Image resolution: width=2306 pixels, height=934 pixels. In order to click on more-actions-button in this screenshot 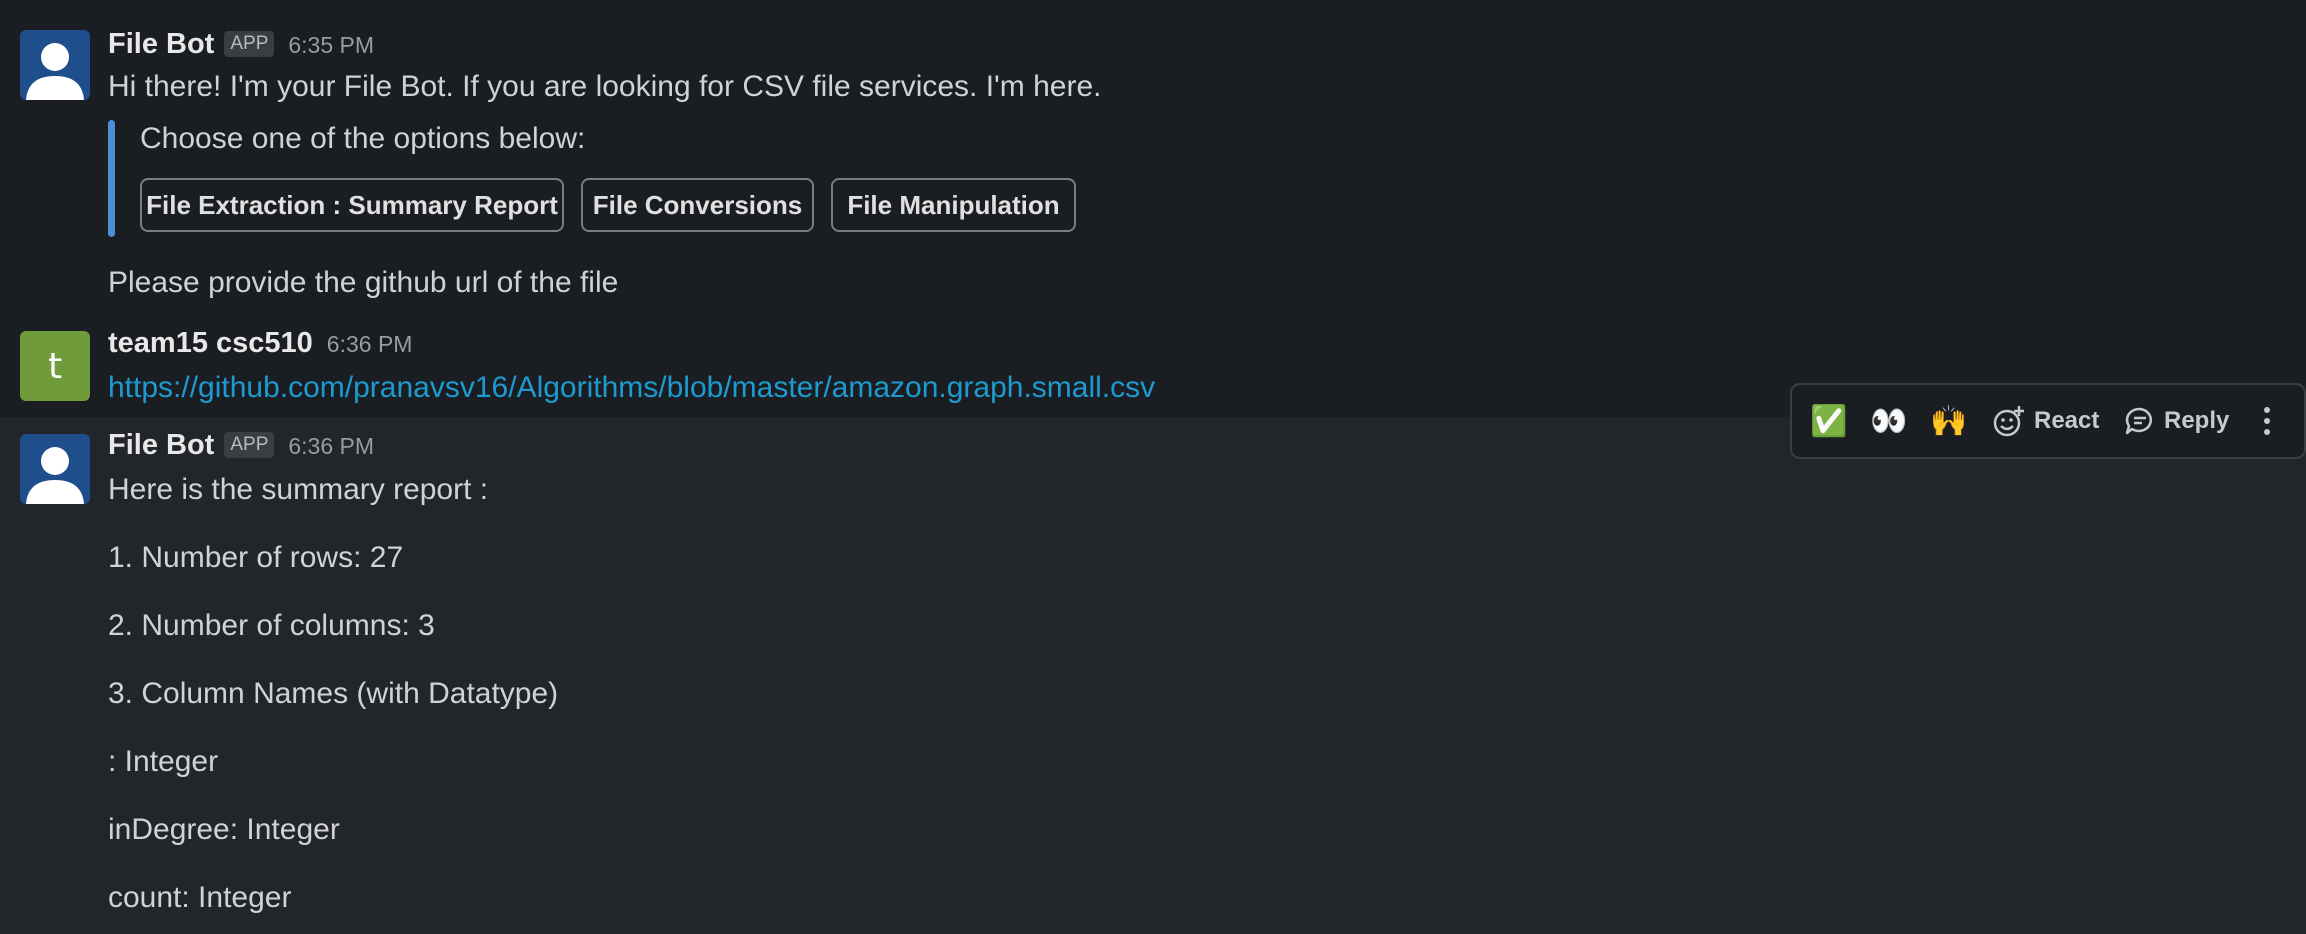, I will do `click(2267, 421)`.